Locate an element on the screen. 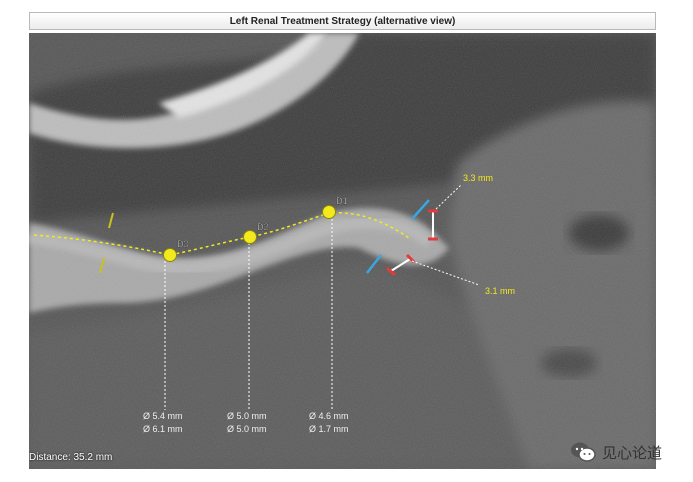  diameter-d1-2: Ø 1.7 mm is located at coordinates (329, 429).